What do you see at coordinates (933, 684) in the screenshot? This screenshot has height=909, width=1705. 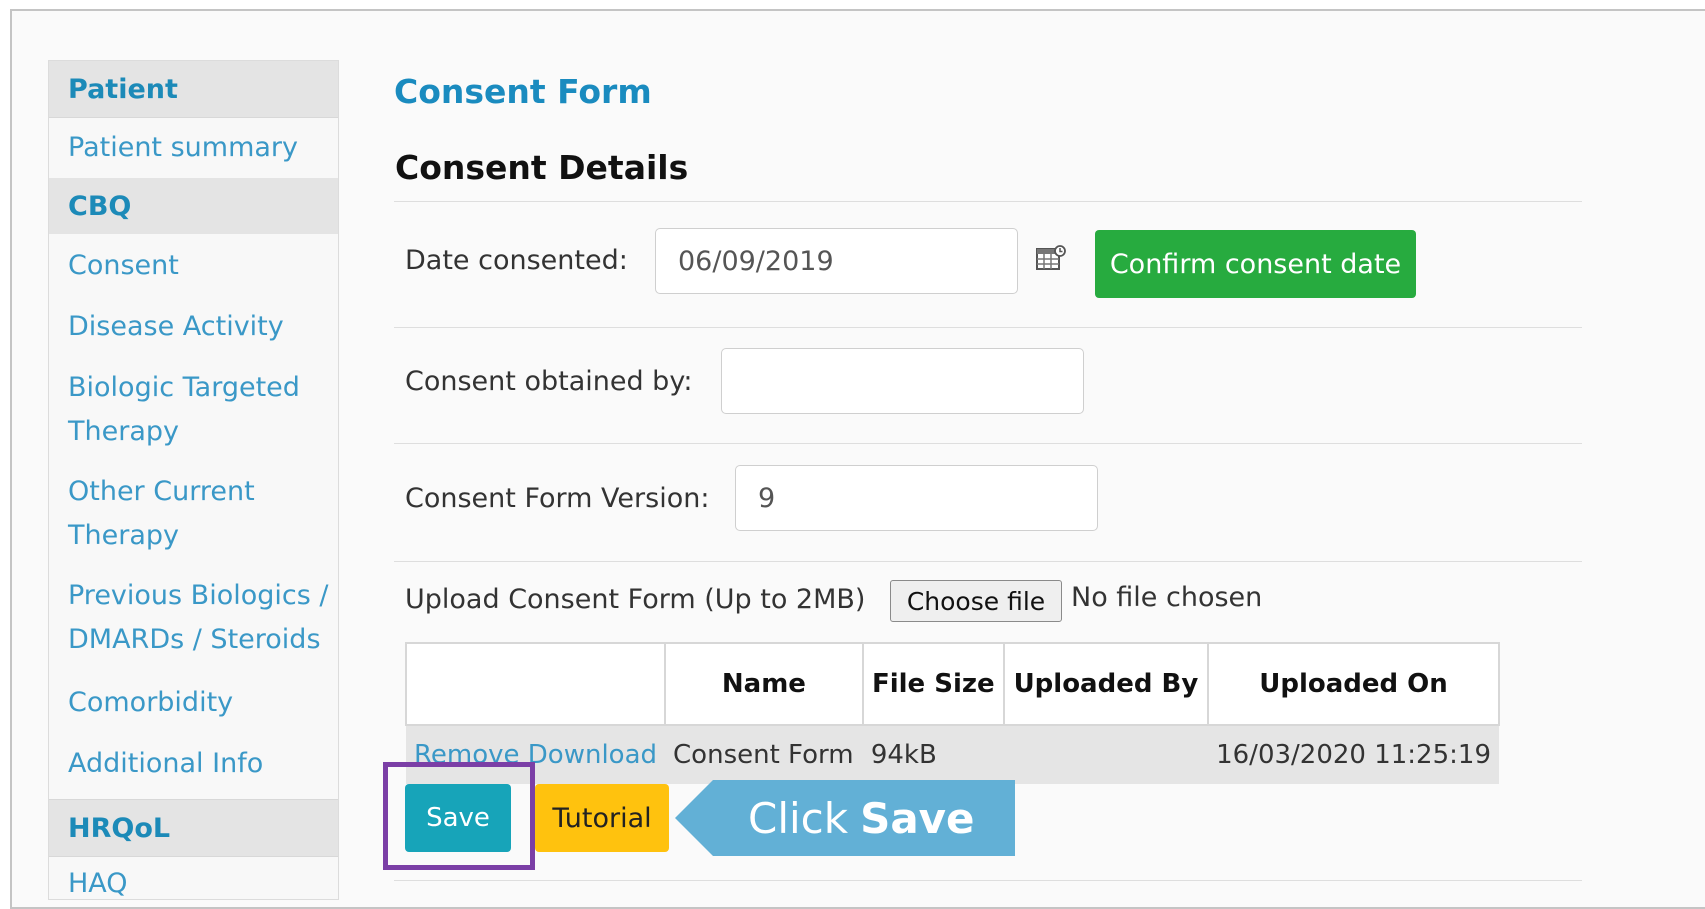 I see `column-header-file-size: File Size` at bounding box center [933, 684].